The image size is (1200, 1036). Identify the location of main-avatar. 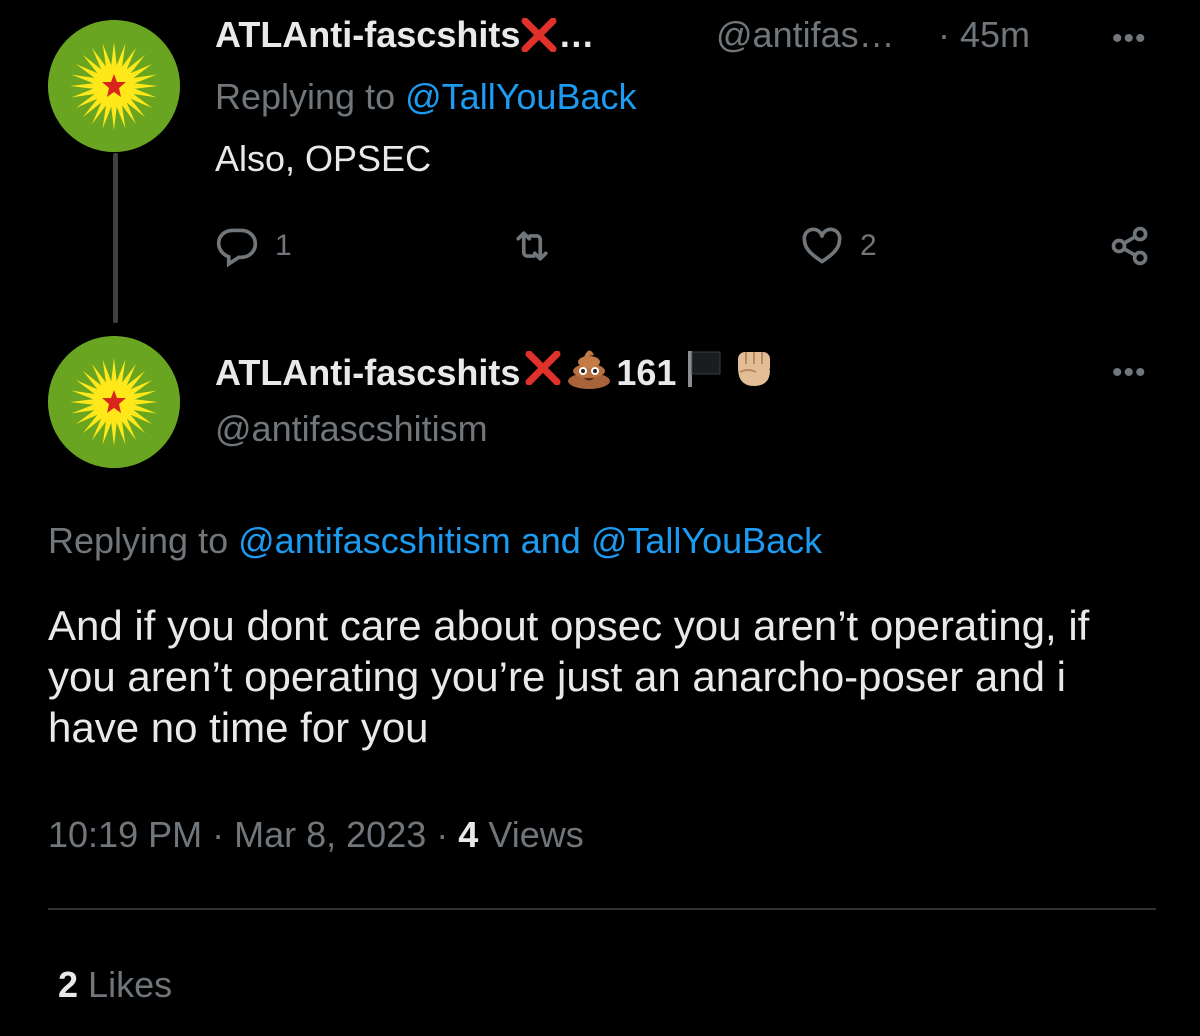
(114, 402).